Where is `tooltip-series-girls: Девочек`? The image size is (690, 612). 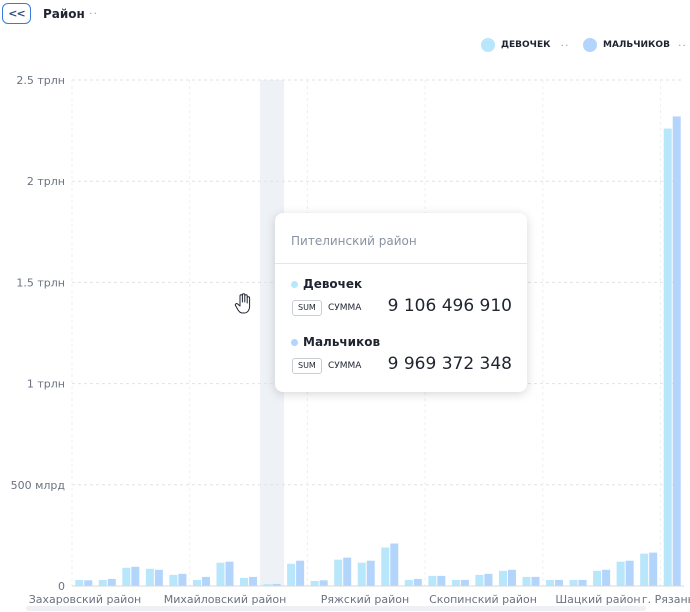 tooltip-series-girls: Девочек is located at coordinates (326, 284).